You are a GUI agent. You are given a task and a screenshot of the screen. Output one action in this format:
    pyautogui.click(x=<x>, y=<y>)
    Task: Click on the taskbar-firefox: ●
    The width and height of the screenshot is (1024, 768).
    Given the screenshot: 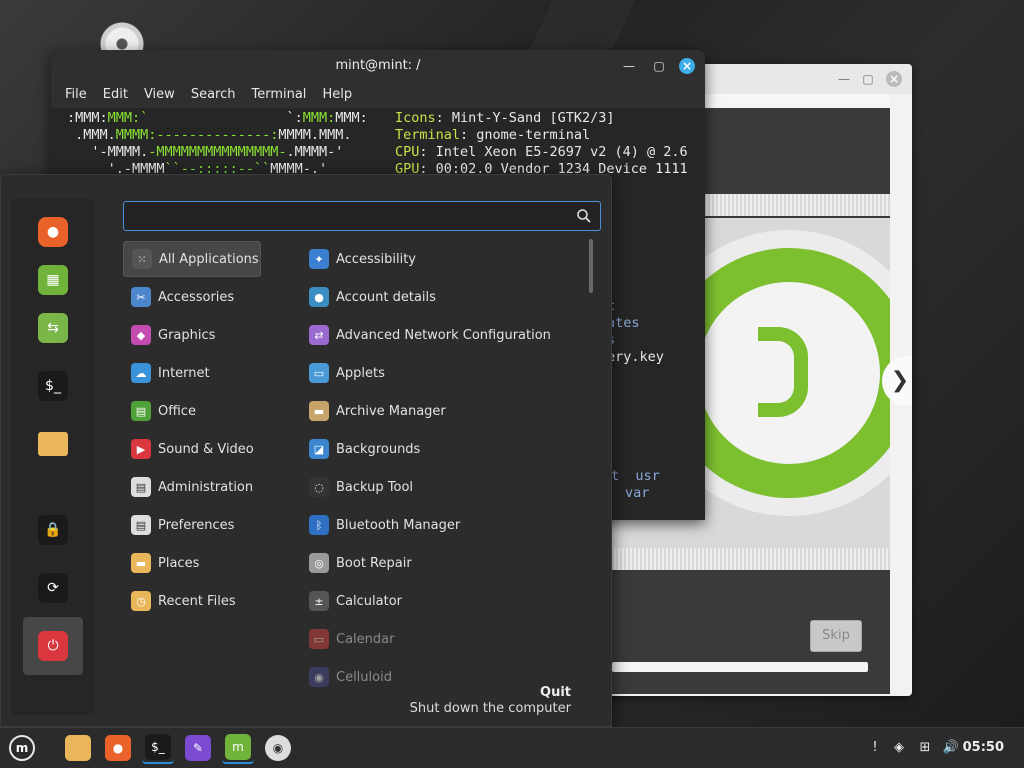 What is the action you would take?
    pyautogui.click(x=118, y=748)
    